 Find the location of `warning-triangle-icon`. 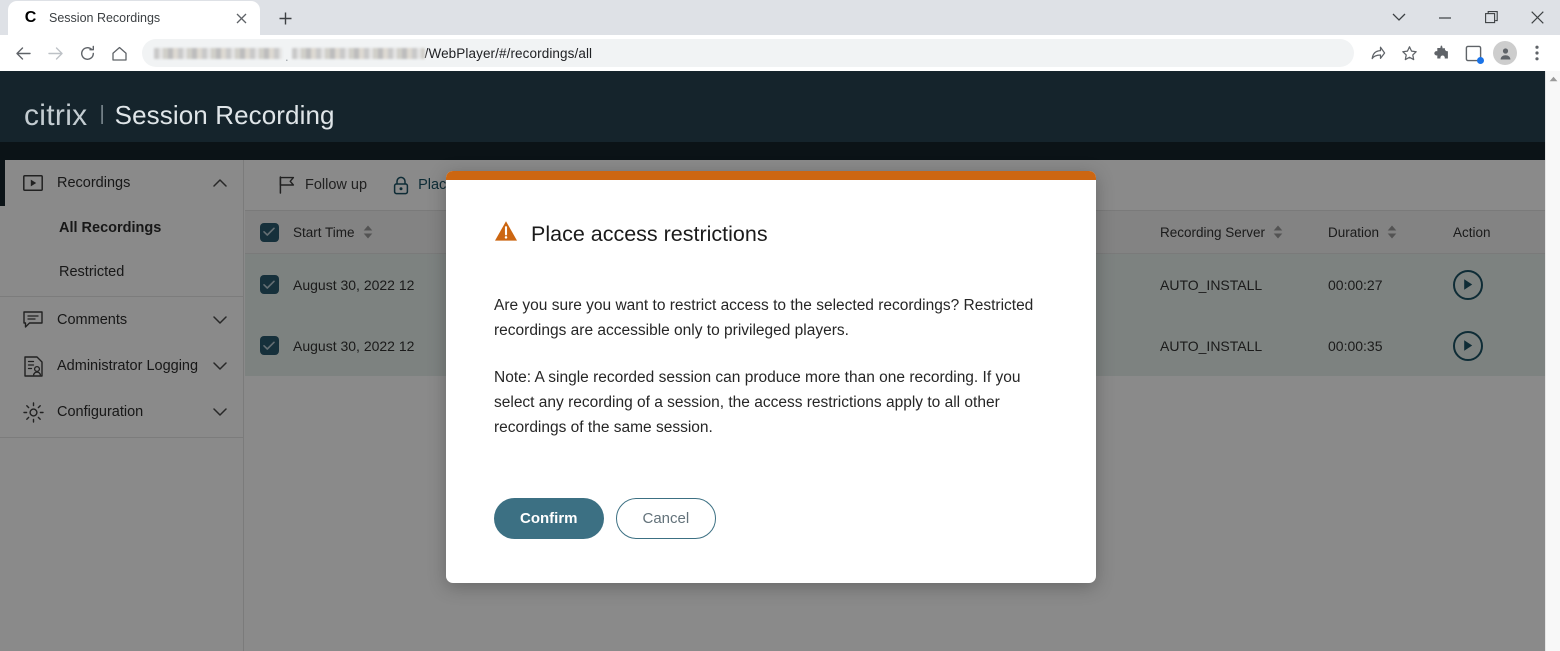

warning-triangle-icon is located at coordinates (506, 234).